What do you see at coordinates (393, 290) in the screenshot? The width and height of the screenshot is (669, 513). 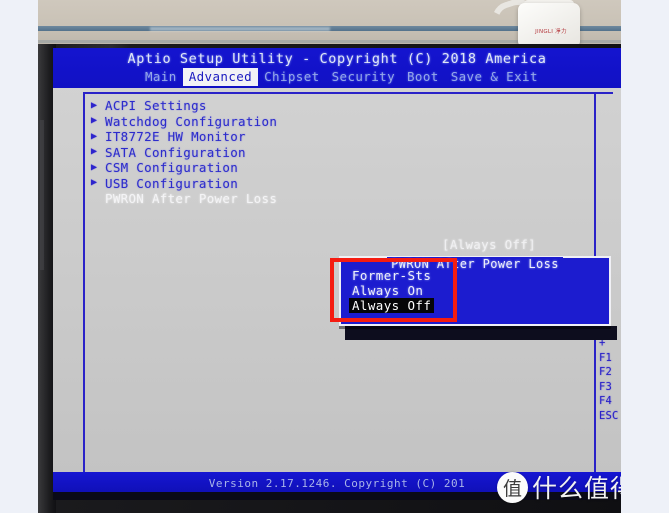 I see `red-annotation-rectangle` at bounding box center [393, 290].